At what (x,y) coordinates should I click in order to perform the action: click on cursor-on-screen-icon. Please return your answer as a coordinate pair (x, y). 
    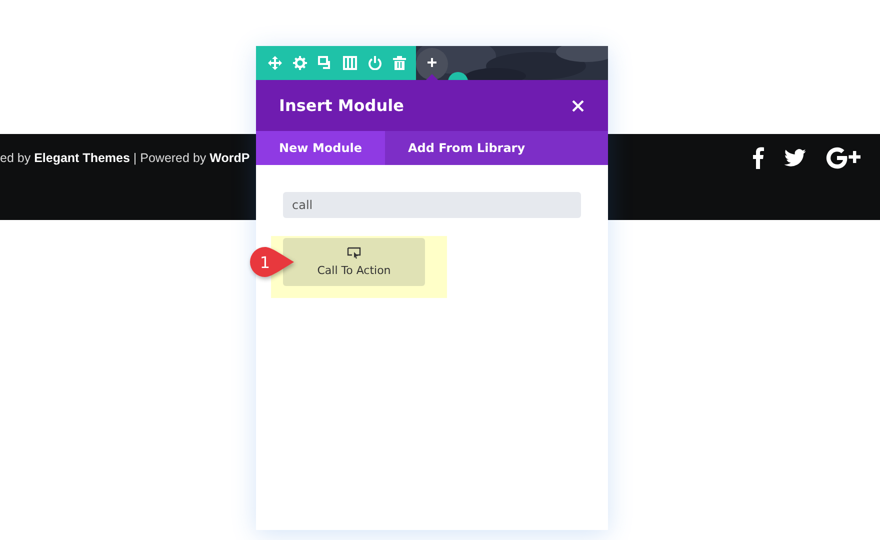
    Looking at the image, I should click on (354, 253).